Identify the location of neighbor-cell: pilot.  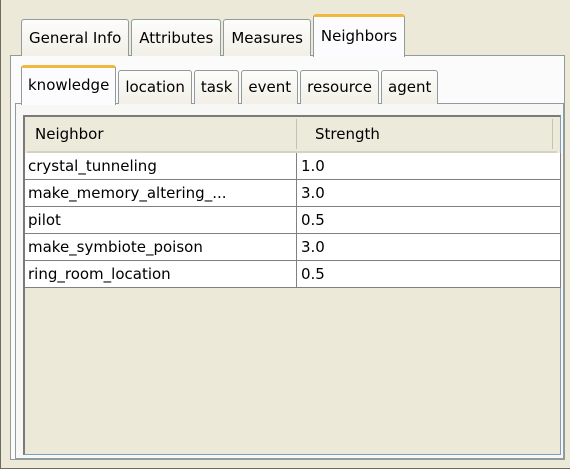
(161, 220).